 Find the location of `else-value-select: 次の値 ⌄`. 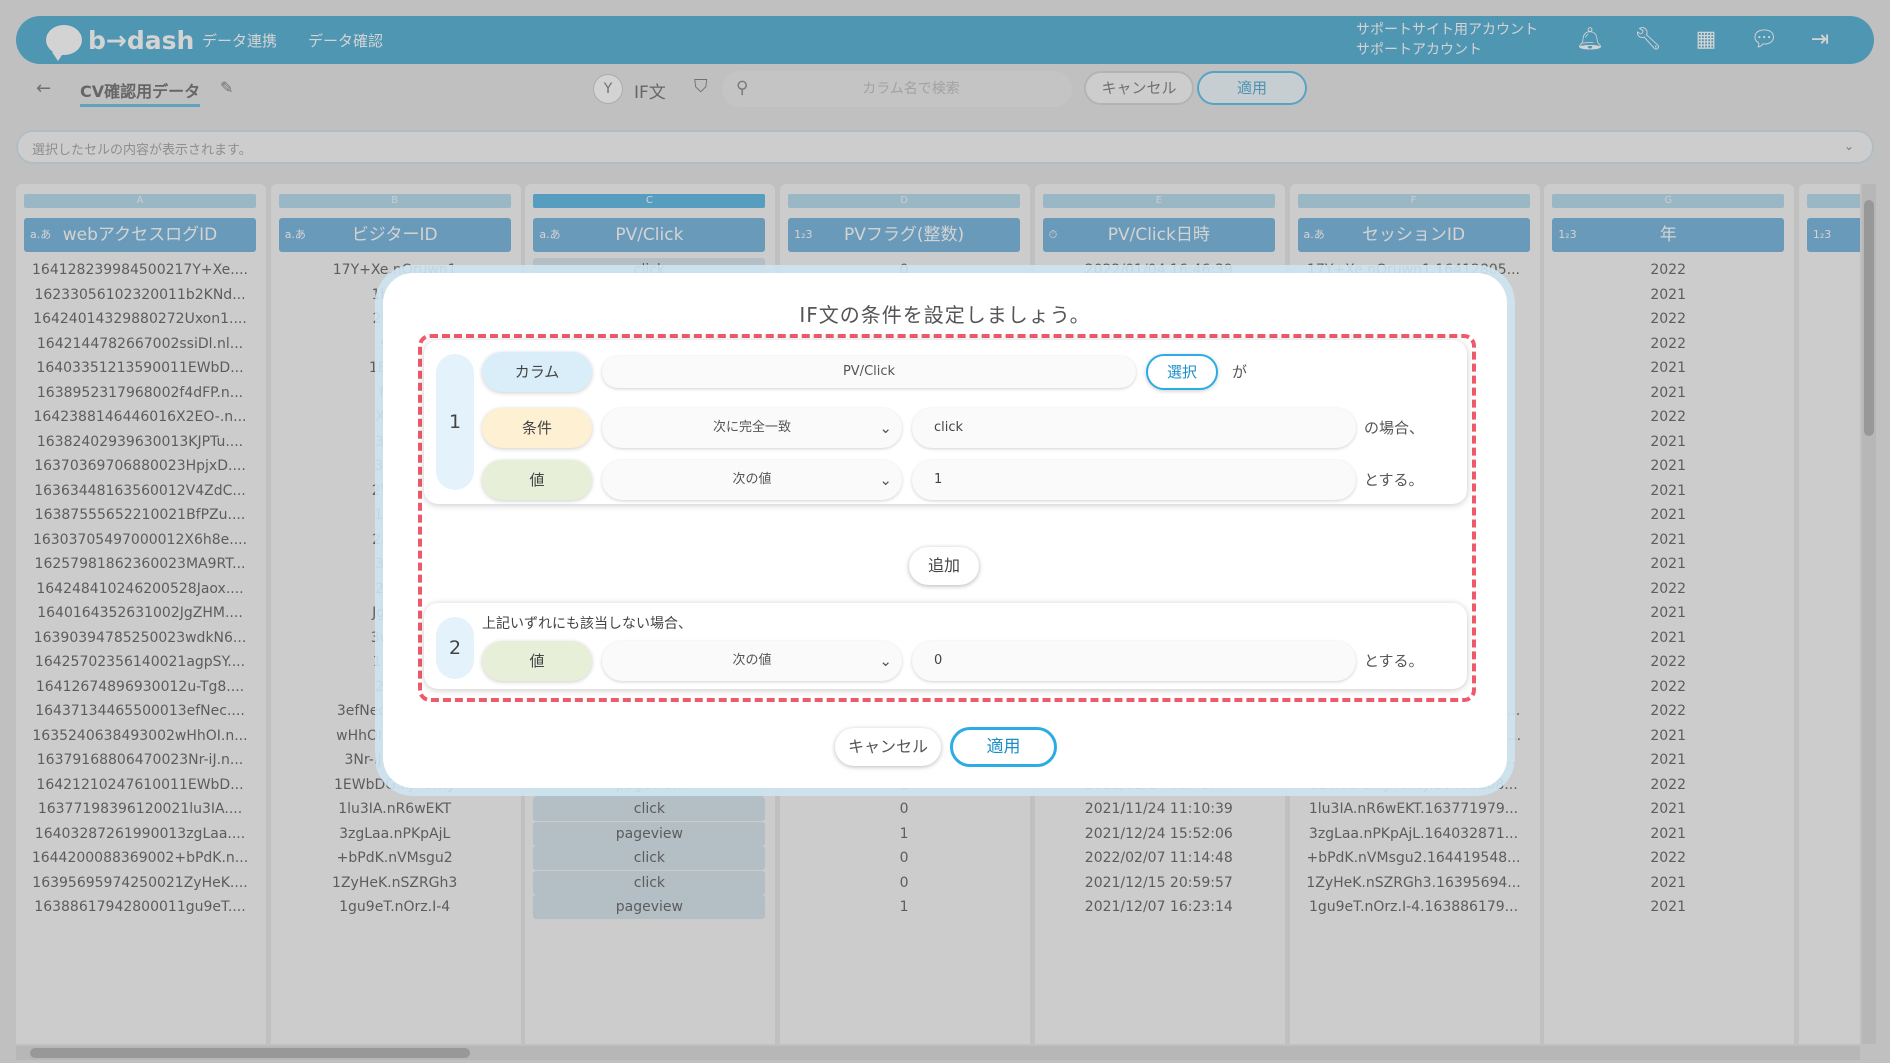

else-value-select: 次の値 ⌄ is located at coordinates (752, 661).